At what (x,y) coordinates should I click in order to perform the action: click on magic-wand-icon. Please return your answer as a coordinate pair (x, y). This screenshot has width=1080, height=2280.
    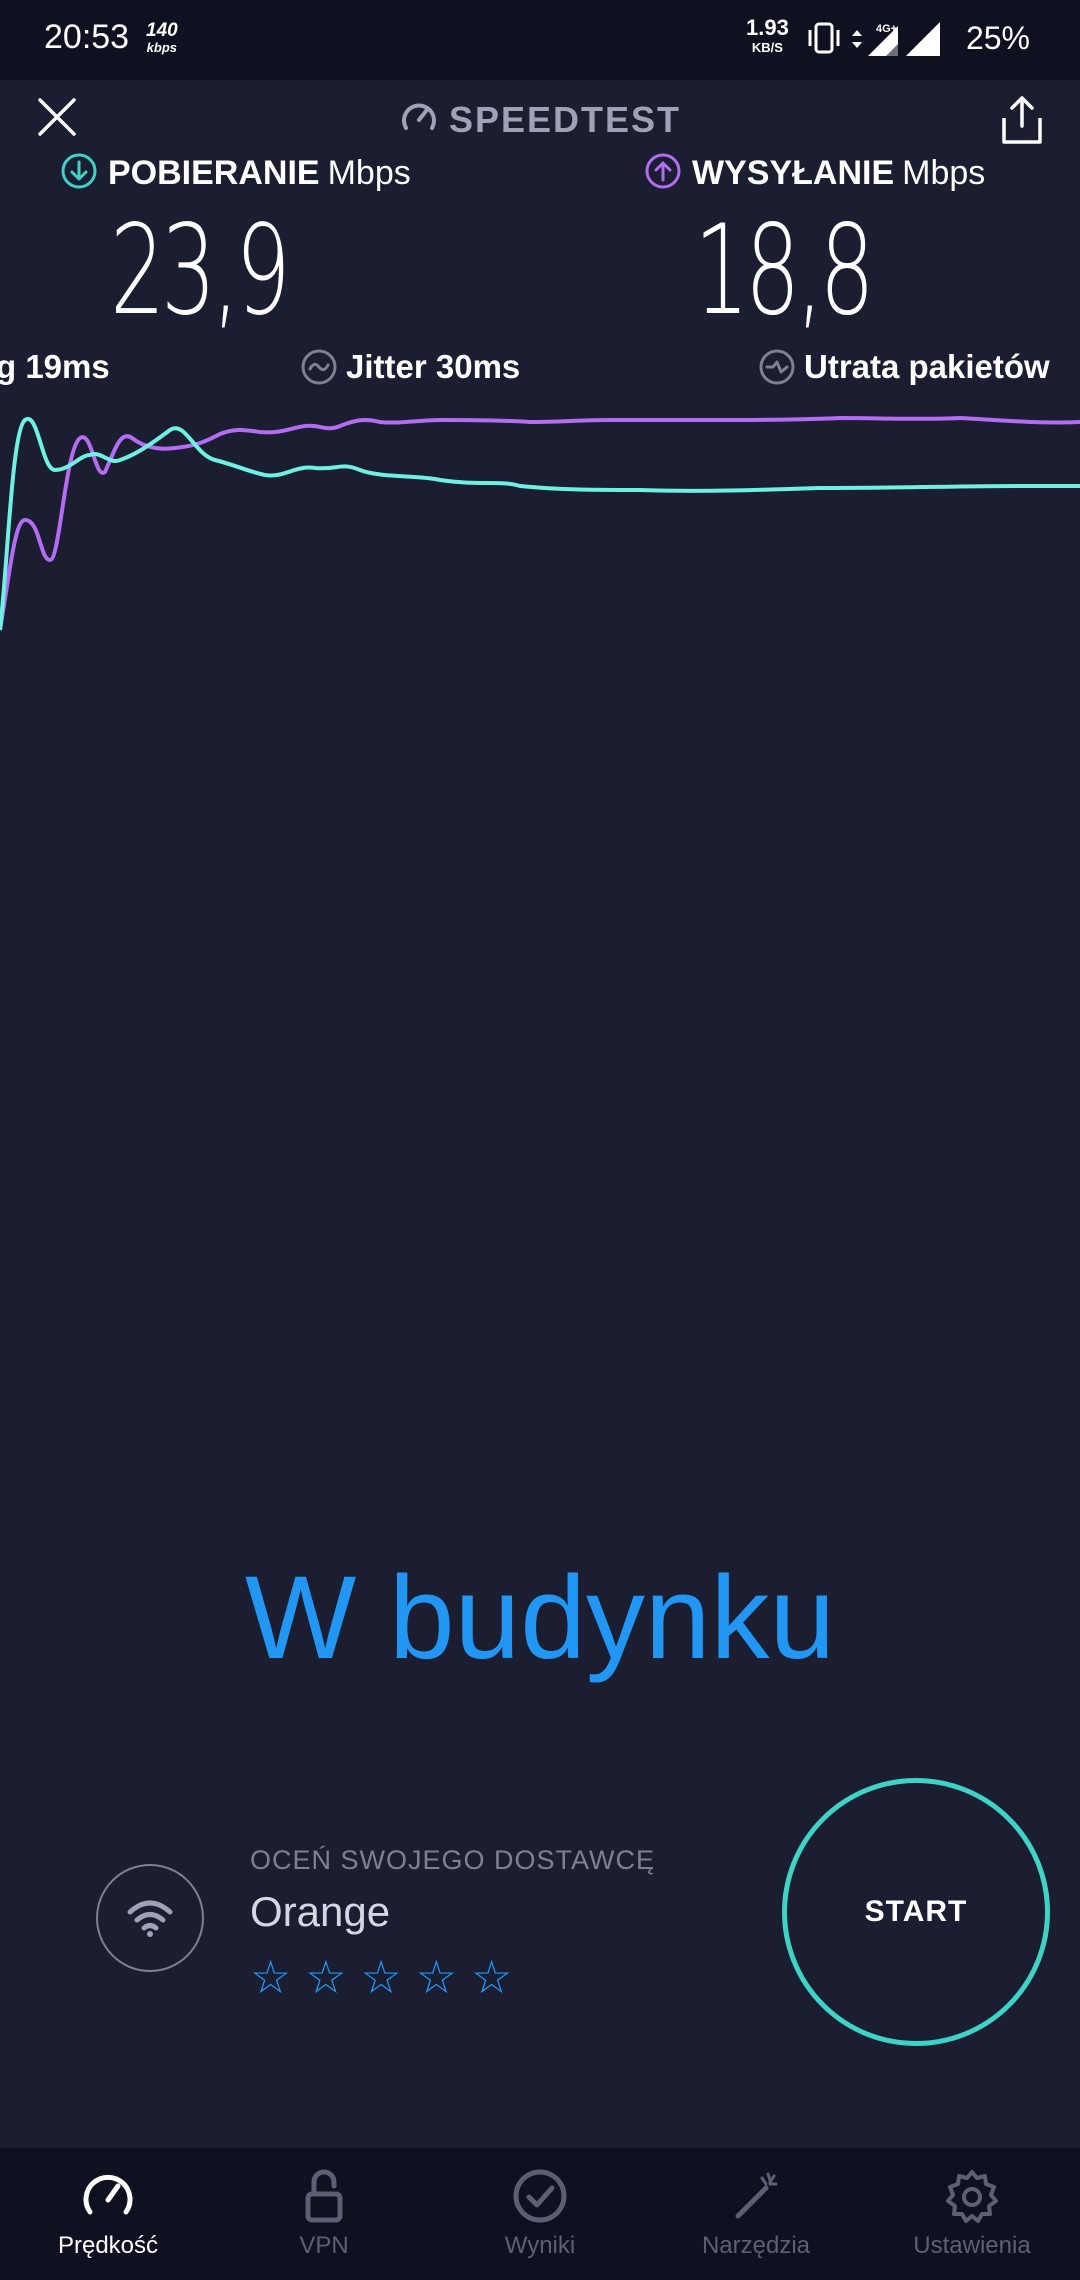
    Looking at the image, I should click on (756, 2195).